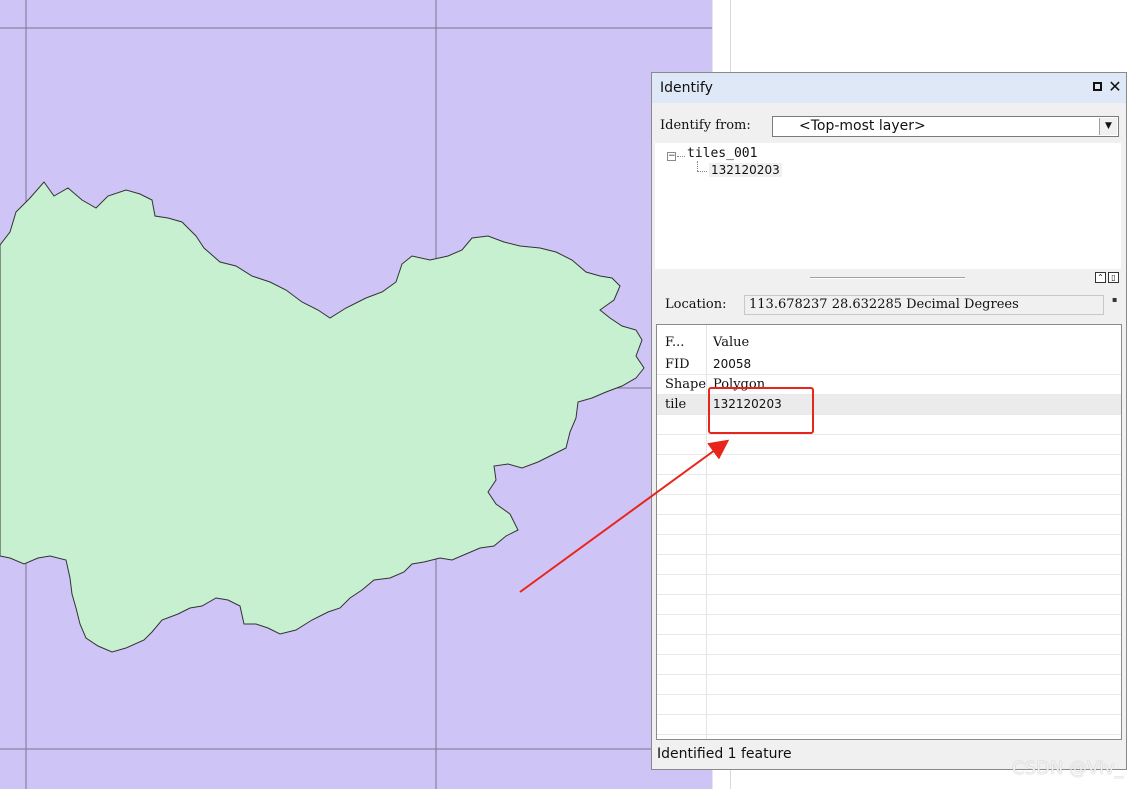 Image resolution: width=1136 pixels, height=789 pixels. I want to click on header-value: Value, so click(731, 342).